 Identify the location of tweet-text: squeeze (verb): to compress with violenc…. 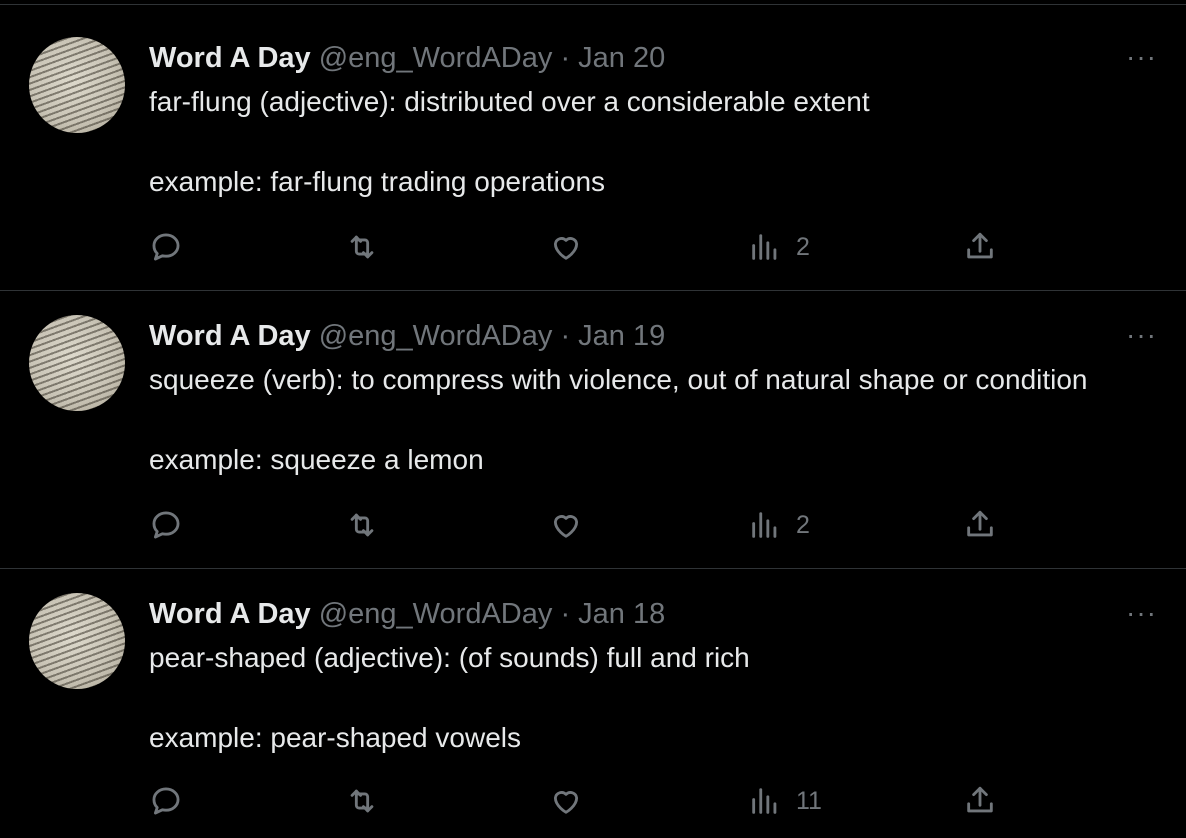
(618, 420).